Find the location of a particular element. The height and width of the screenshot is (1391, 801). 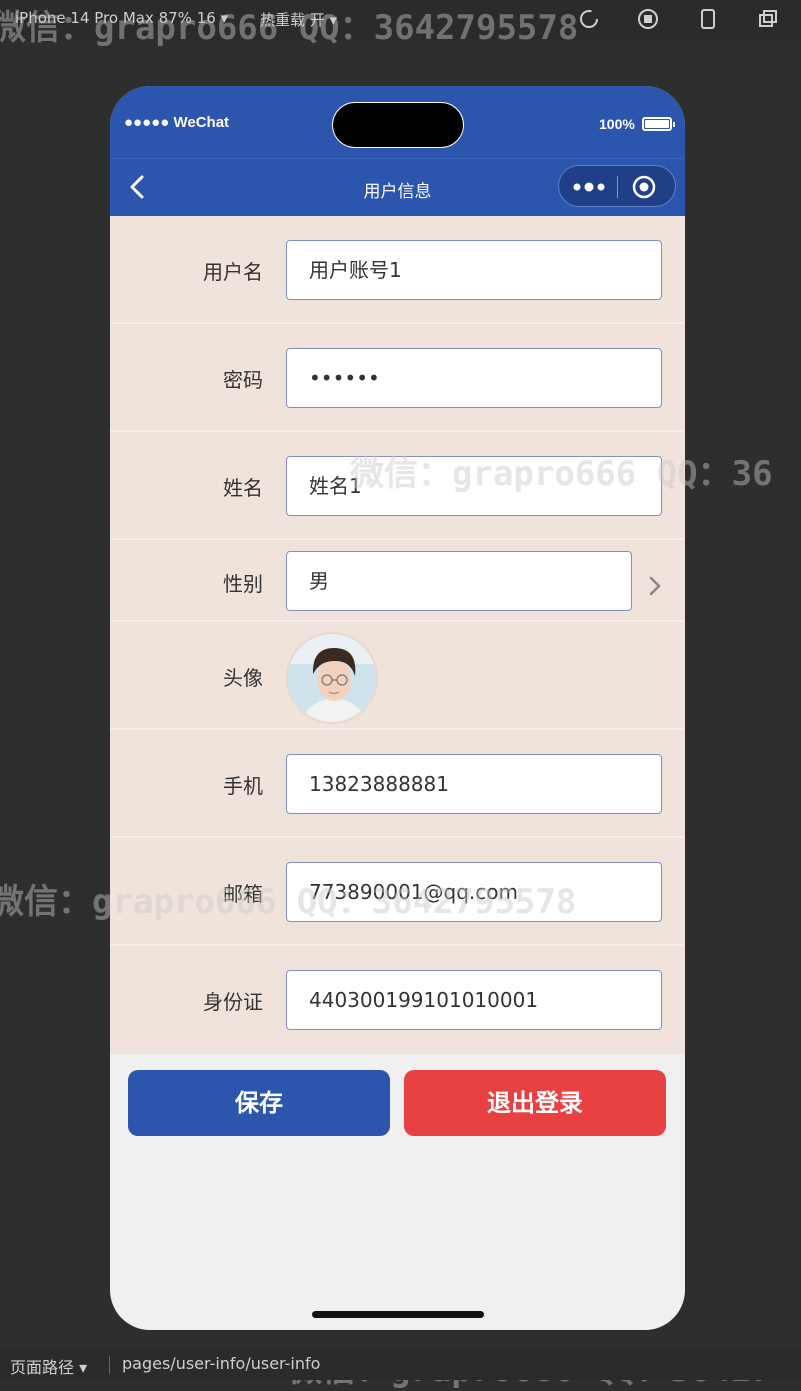

battery-icon is located at coordinates (658, 124).